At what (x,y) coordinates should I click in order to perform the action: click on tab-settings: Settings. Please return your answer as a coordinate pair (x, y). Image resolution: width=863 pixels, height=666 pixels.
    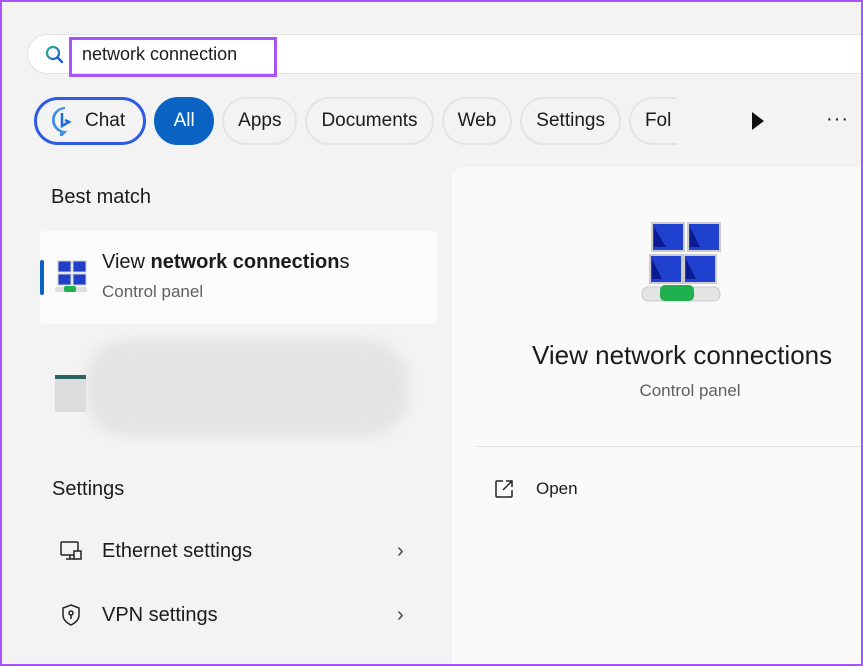
    Looking at the image, I should click on (570, 121).